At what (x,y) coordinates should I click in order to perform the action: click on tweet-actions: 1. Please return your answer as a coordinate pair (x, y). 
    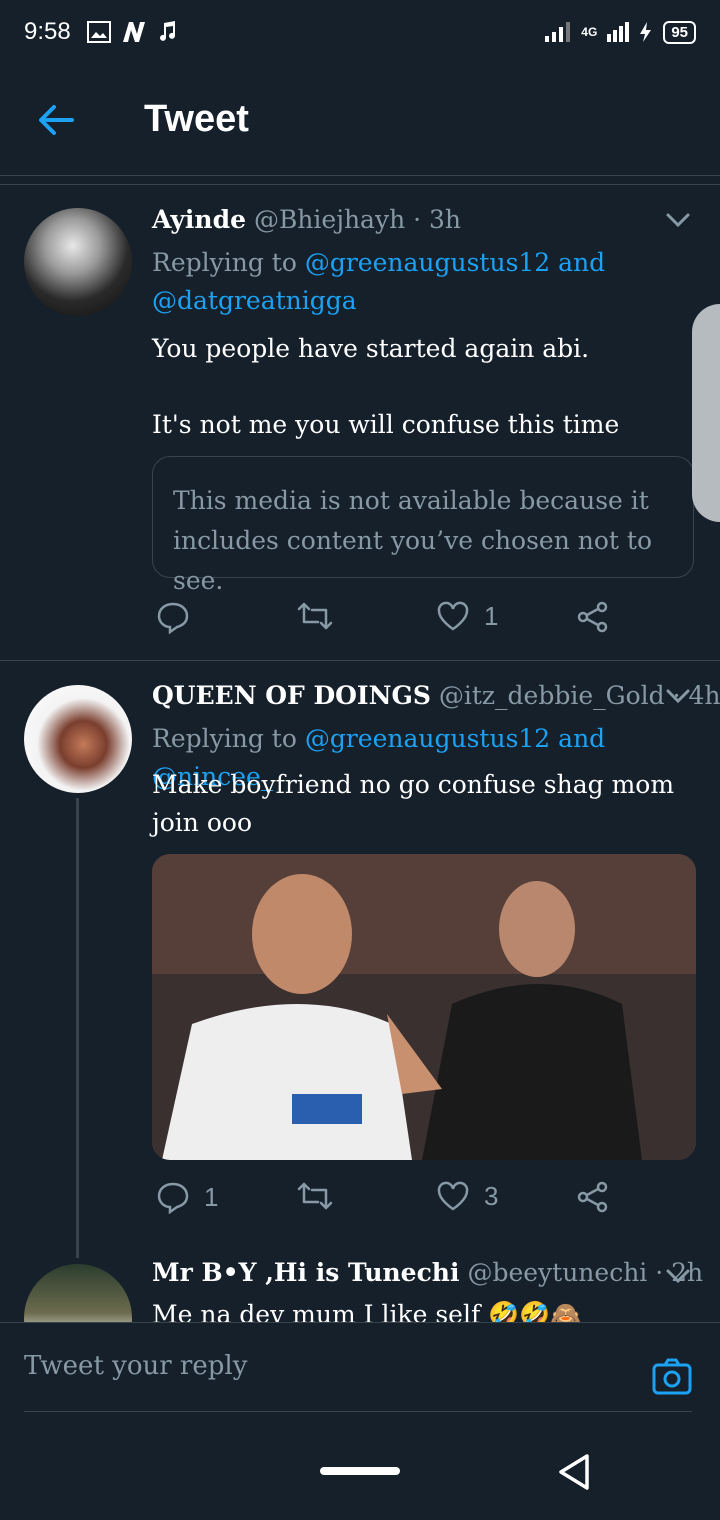
    Looking at the image, I should click on (402, 620).